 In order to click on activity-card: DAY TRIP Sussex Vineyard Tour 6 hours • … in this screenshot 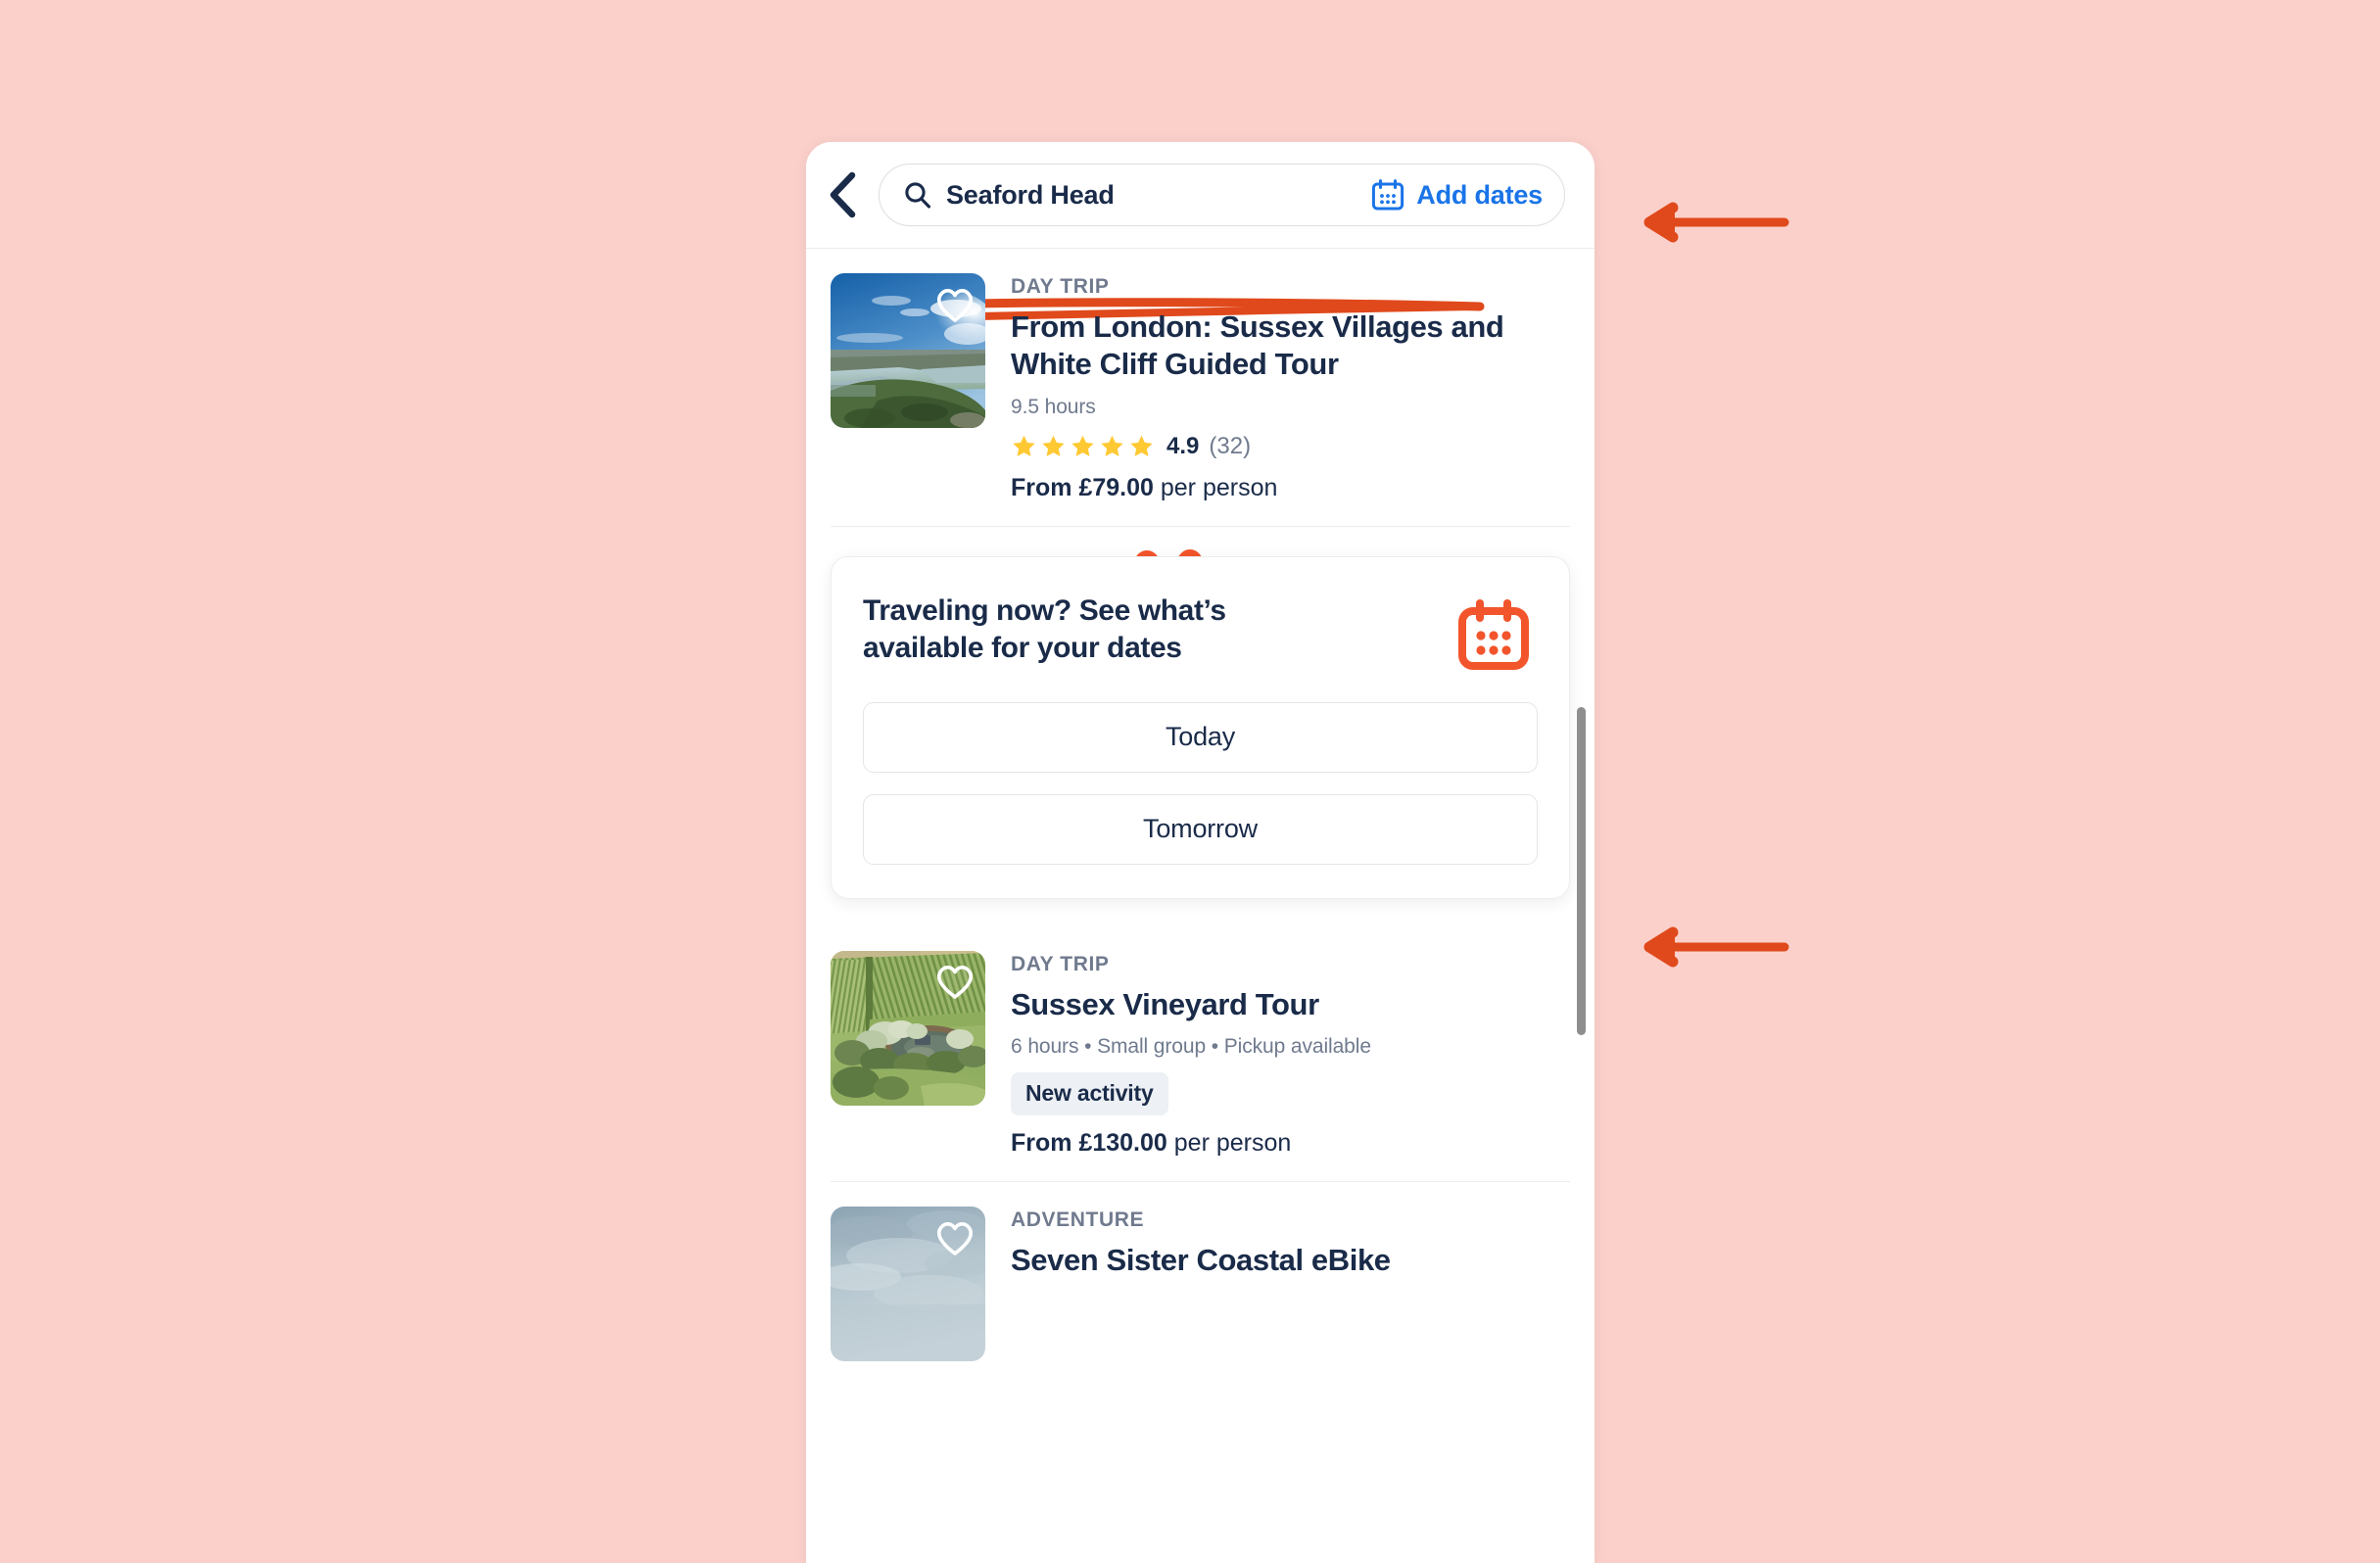, I will do `click(1200, 1054)`.